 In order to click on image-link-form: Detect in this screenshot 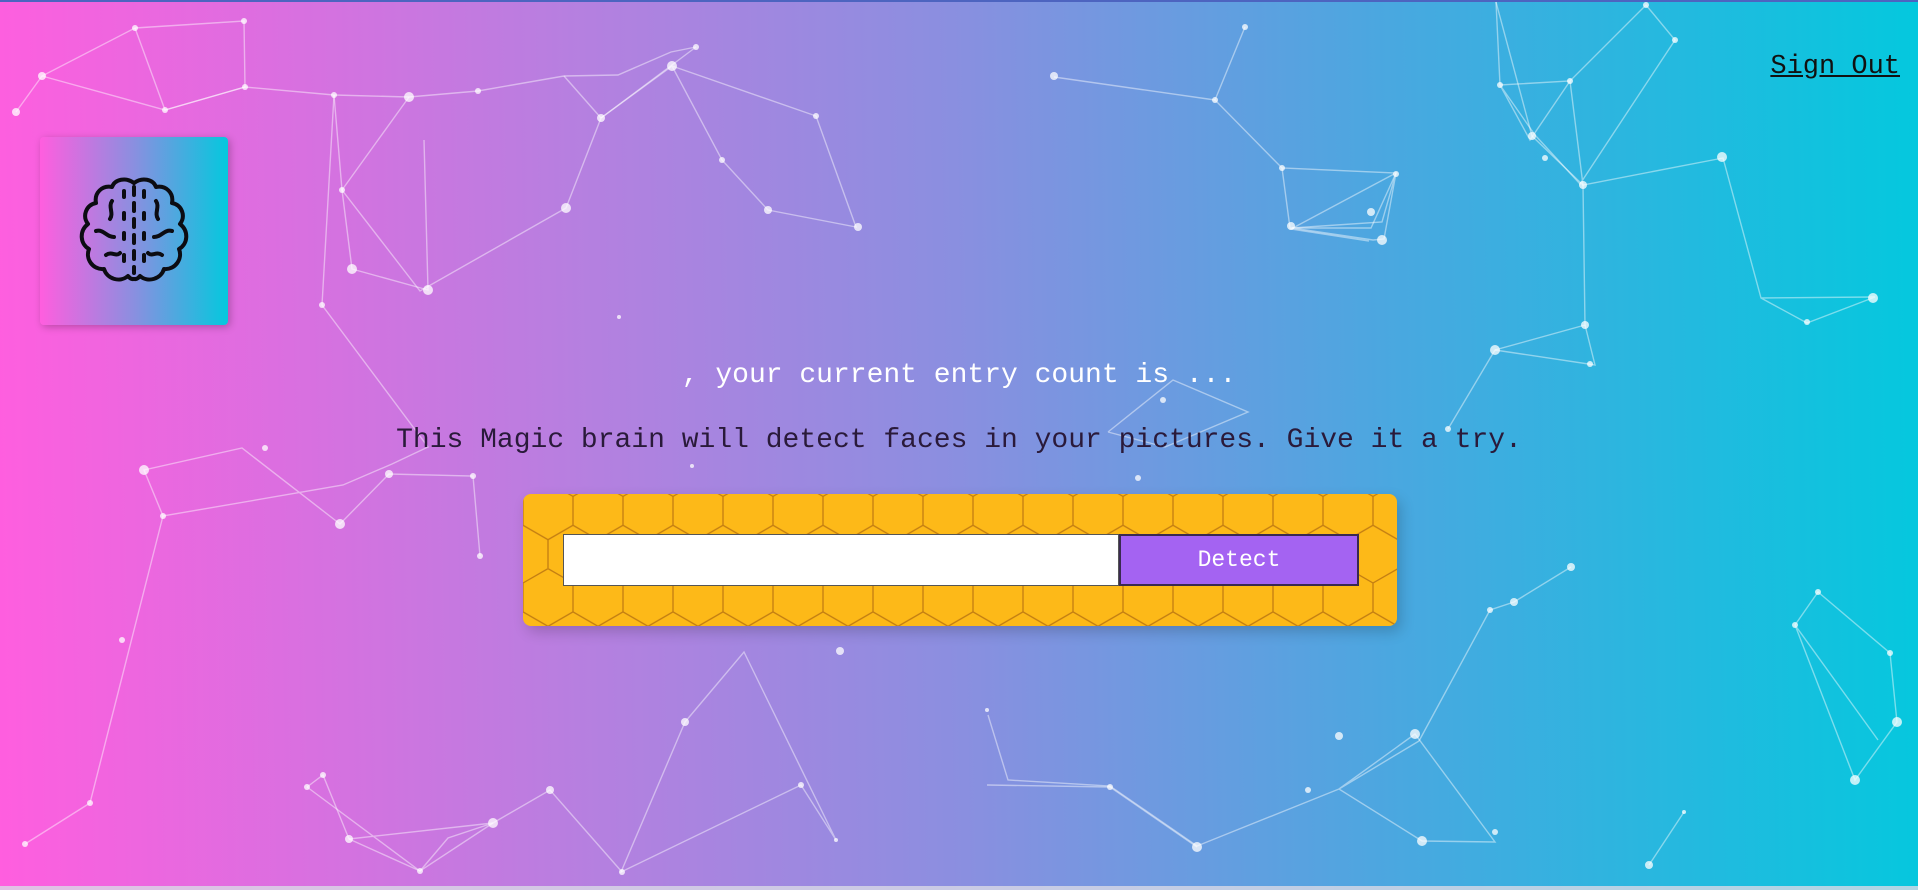, I will do `click(960, 560)`.